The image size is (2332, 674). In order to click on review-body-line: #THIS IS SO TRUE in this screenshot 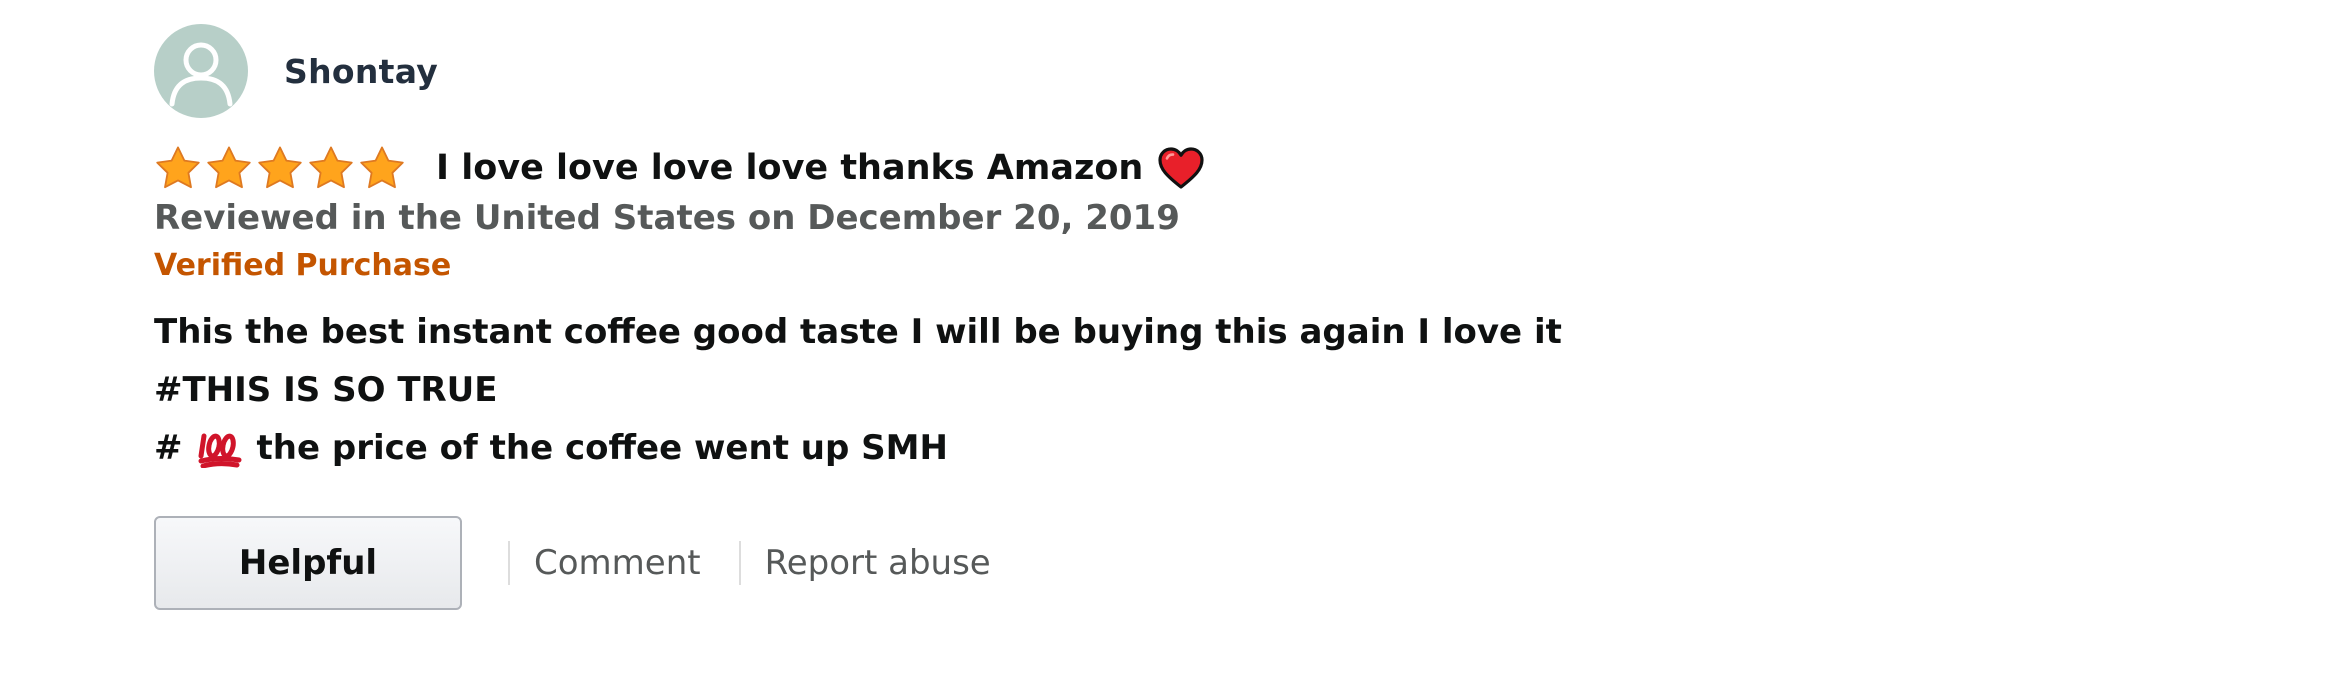, I will do `click(326, 390)`.